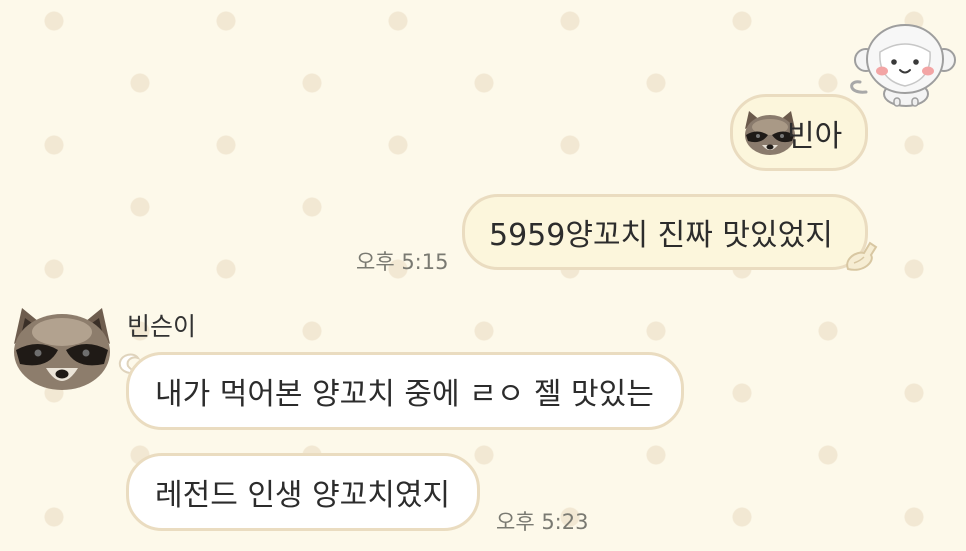  I want to click on message-text: 내가 먹어본 양꼬치 중에 ㄹㅇ 젤 맛있는, so click(404, 394).